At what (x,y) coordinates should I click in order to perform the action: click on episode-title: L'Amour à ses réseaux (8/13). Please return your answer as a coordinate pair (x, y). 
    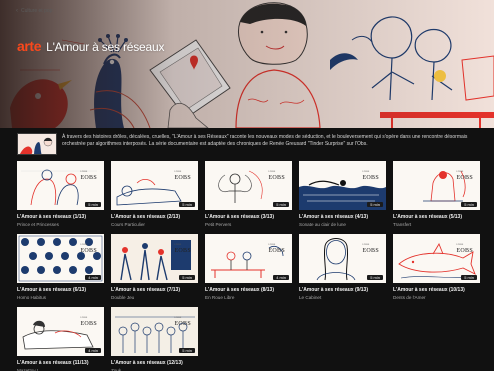
    Looking at the image, I should click on (248, 290).